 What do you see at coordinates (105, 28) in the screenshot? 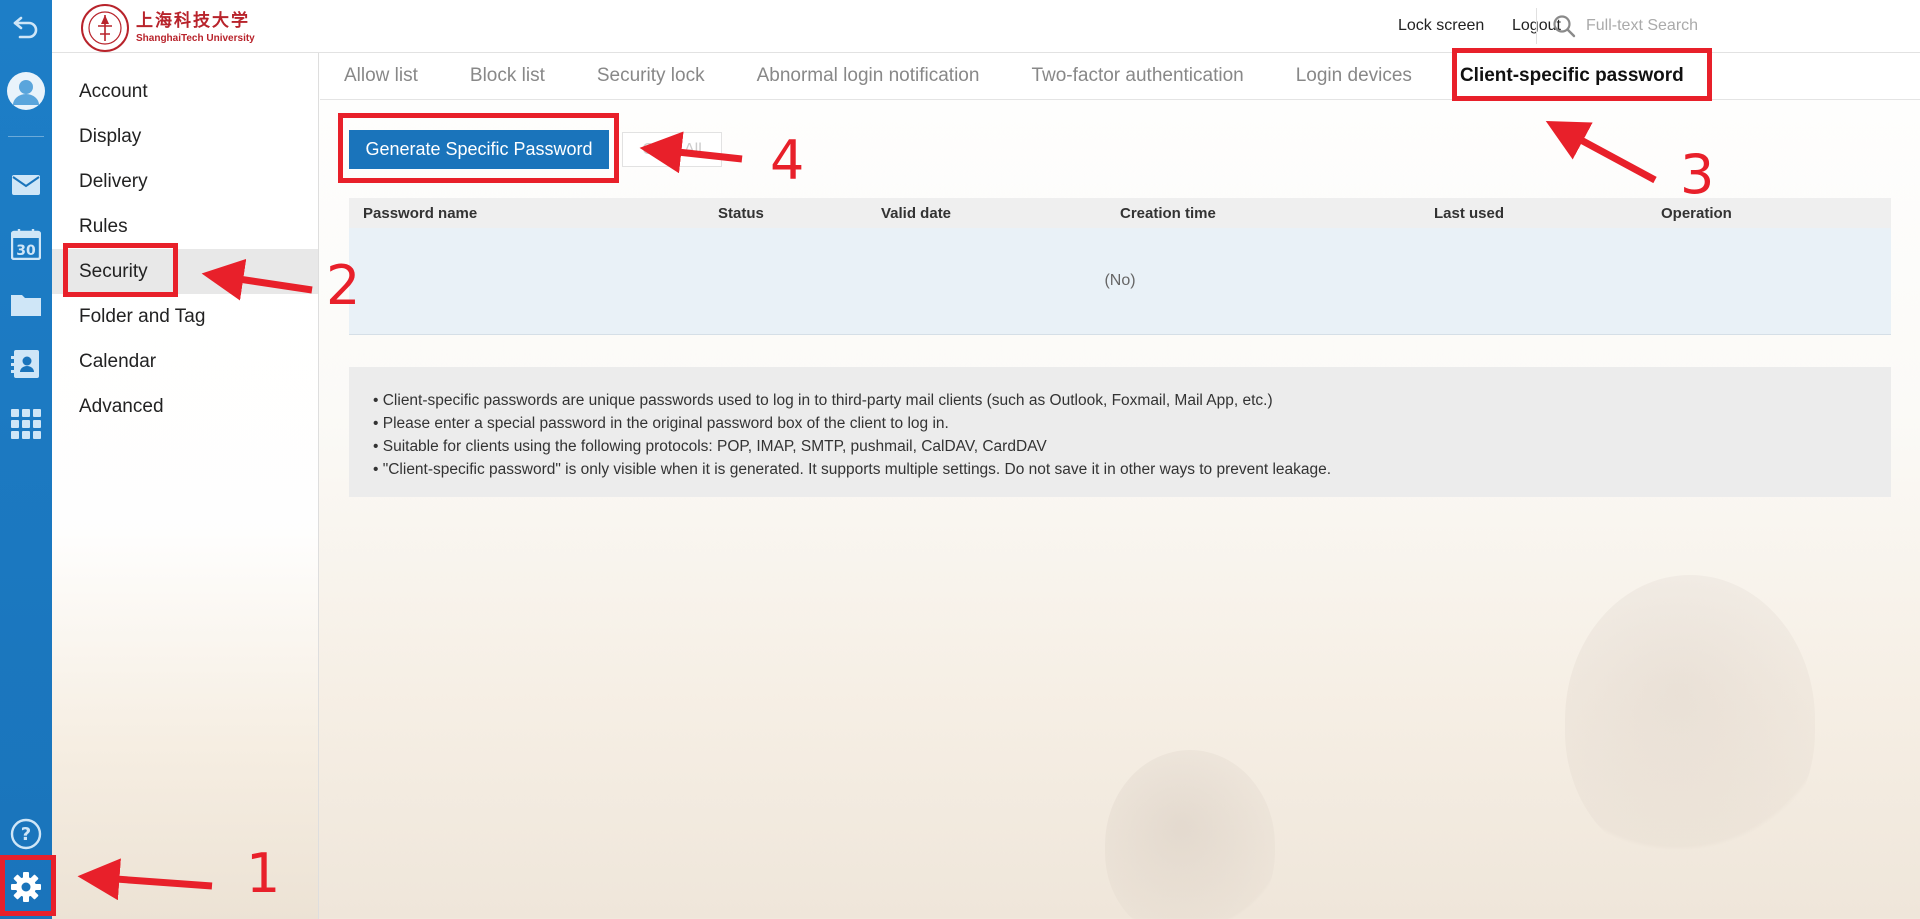
I see `university-seal-icon` at bounding box center [105, 28].